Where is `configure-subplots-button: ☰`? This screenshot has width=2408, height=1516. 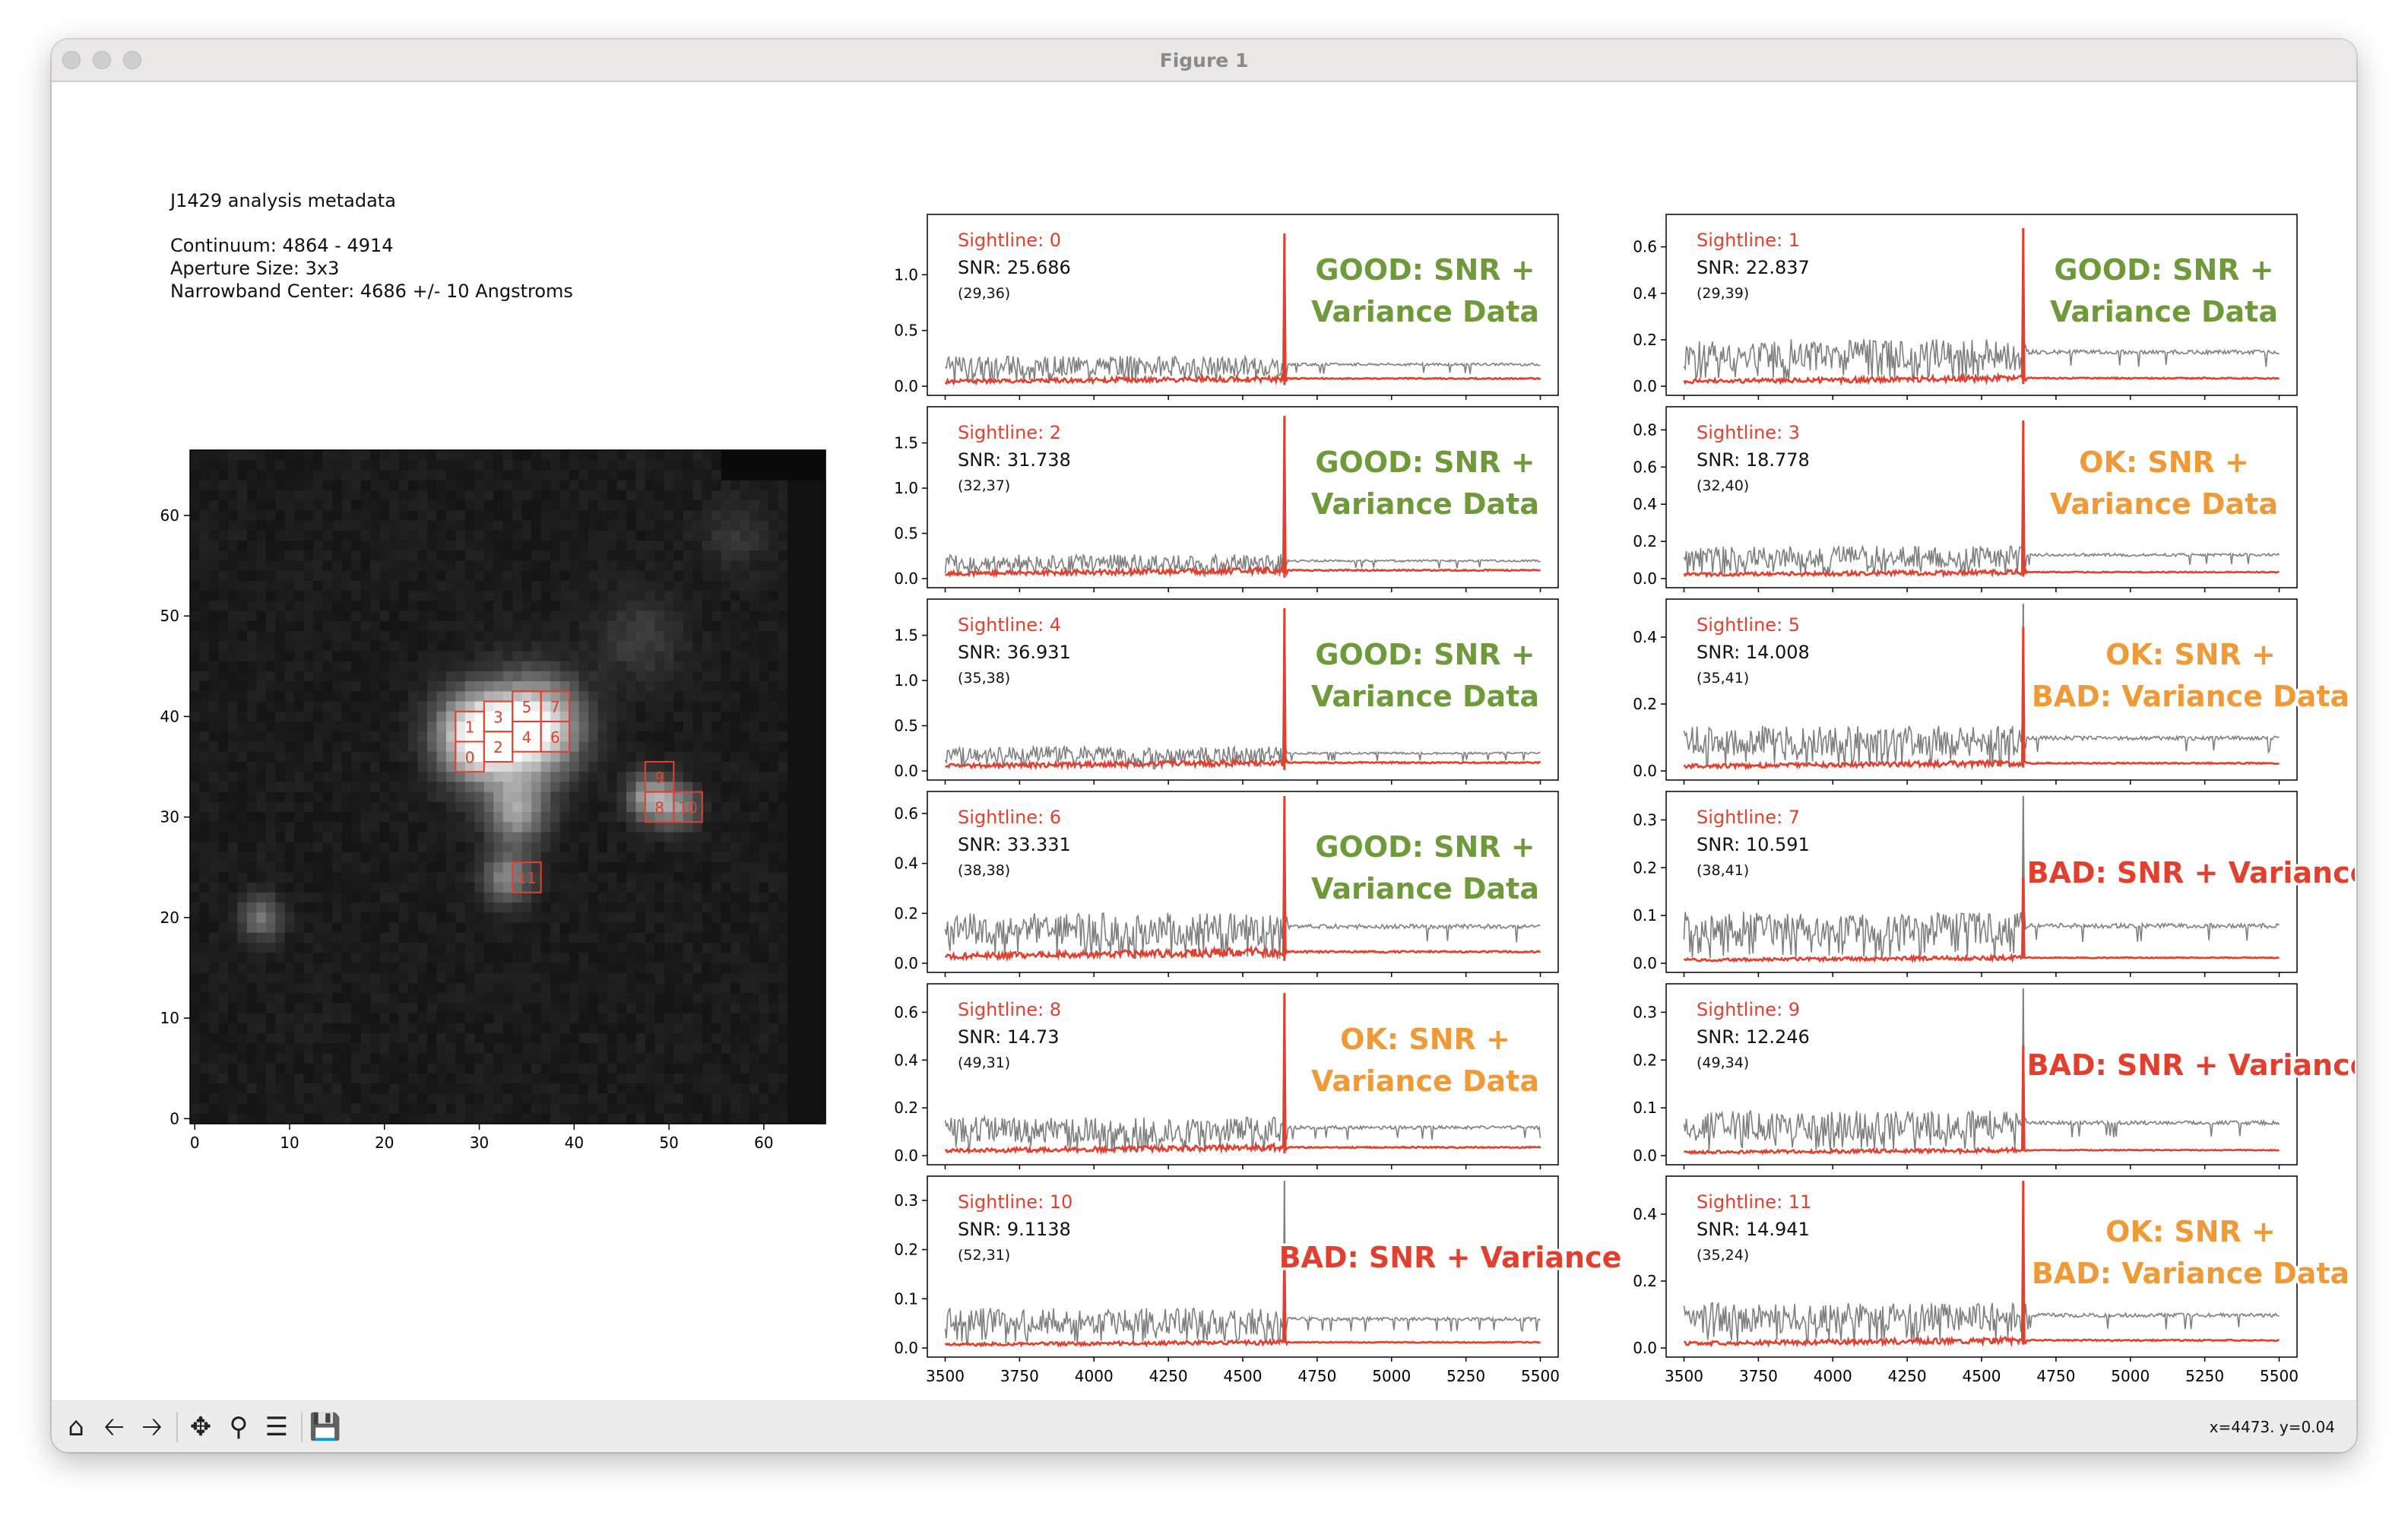 configure-subplots-button: ☰ is located at coordinates (276, 1427).